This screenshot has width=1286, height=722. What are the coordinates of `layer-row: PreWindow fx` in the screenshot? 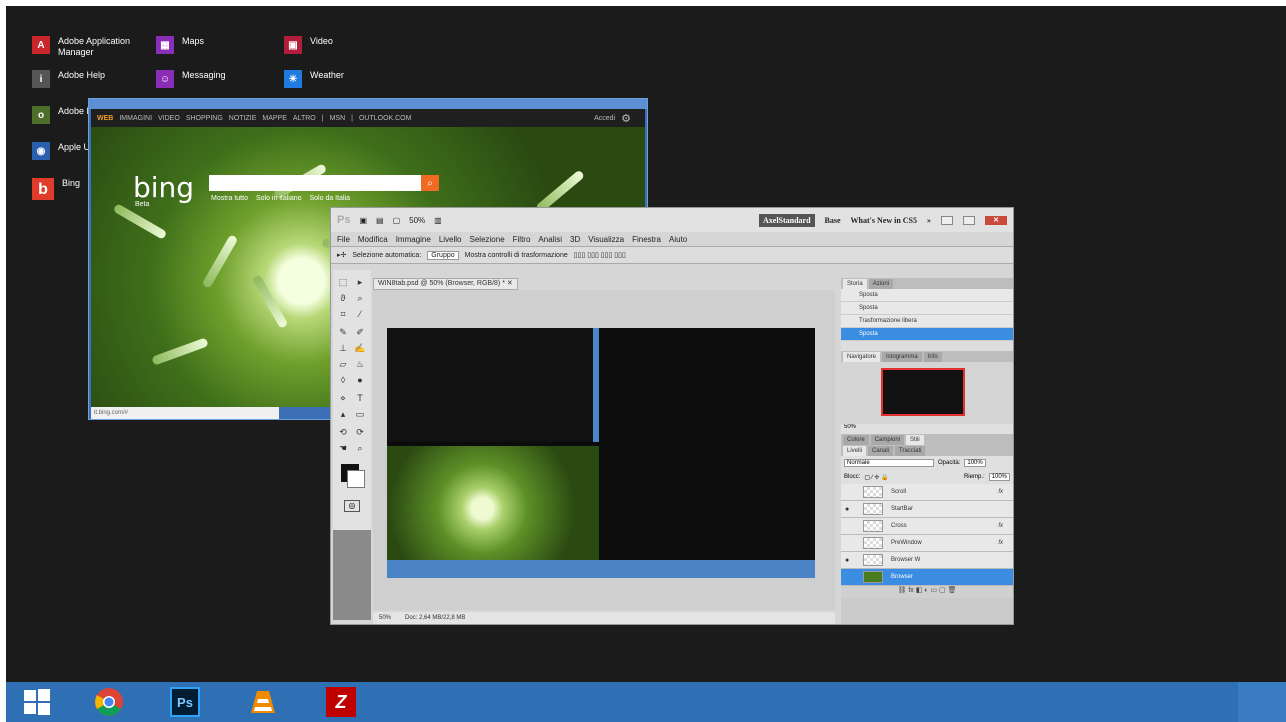 It's located at (927, 543).